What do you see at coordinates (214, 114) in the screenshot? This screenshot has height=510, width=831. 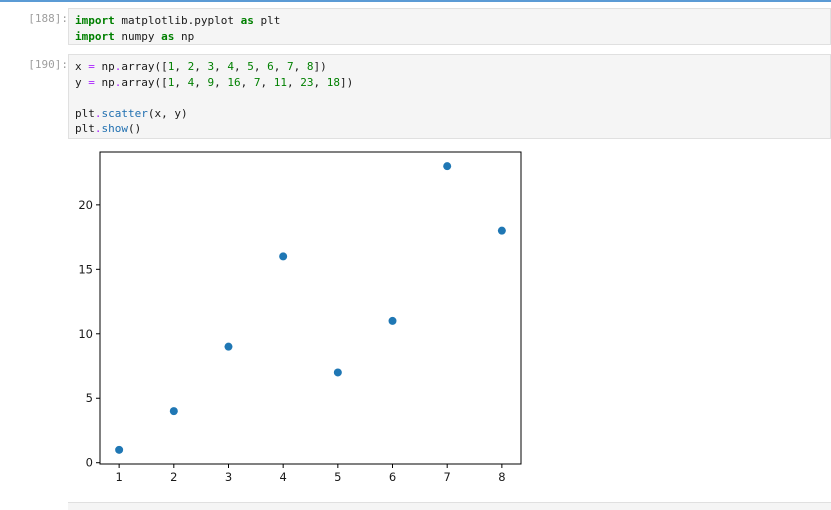 I see `code-line: plt.scatter(x, y)` at bounding box center [214, 114].